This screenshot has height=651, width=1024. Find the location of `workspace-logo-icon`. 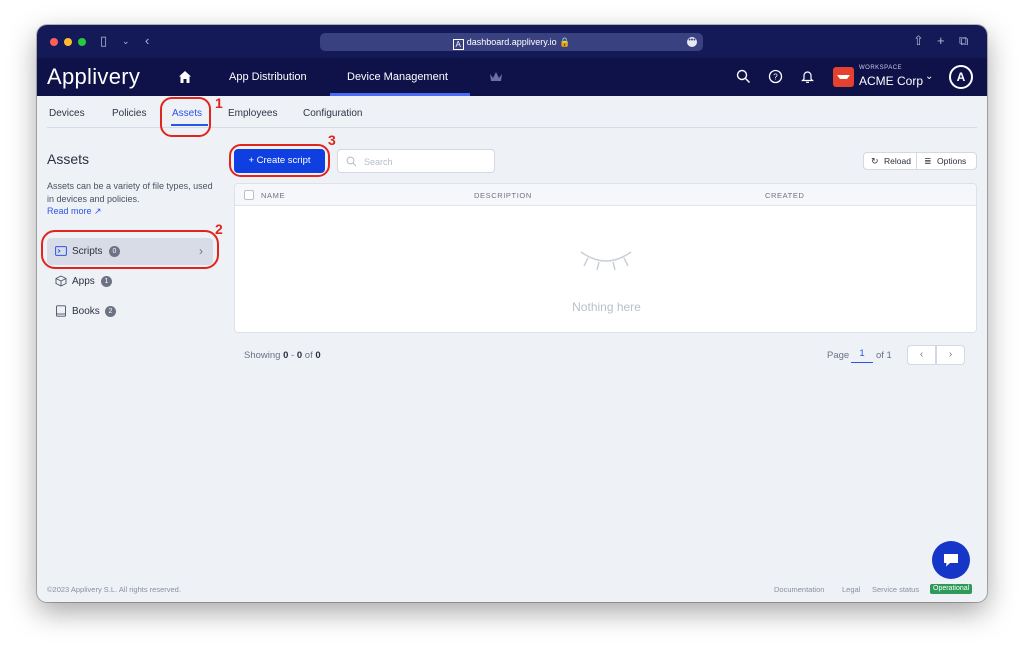

workspace-logo-icon is located at coordinates (843, 77).